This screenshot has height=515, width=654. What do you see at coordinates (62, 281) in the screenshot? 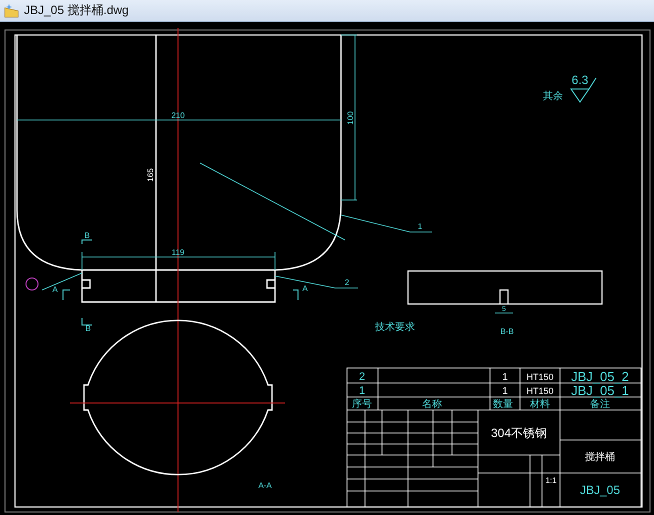
I see `leader-line` at bounding box center [62, 281].